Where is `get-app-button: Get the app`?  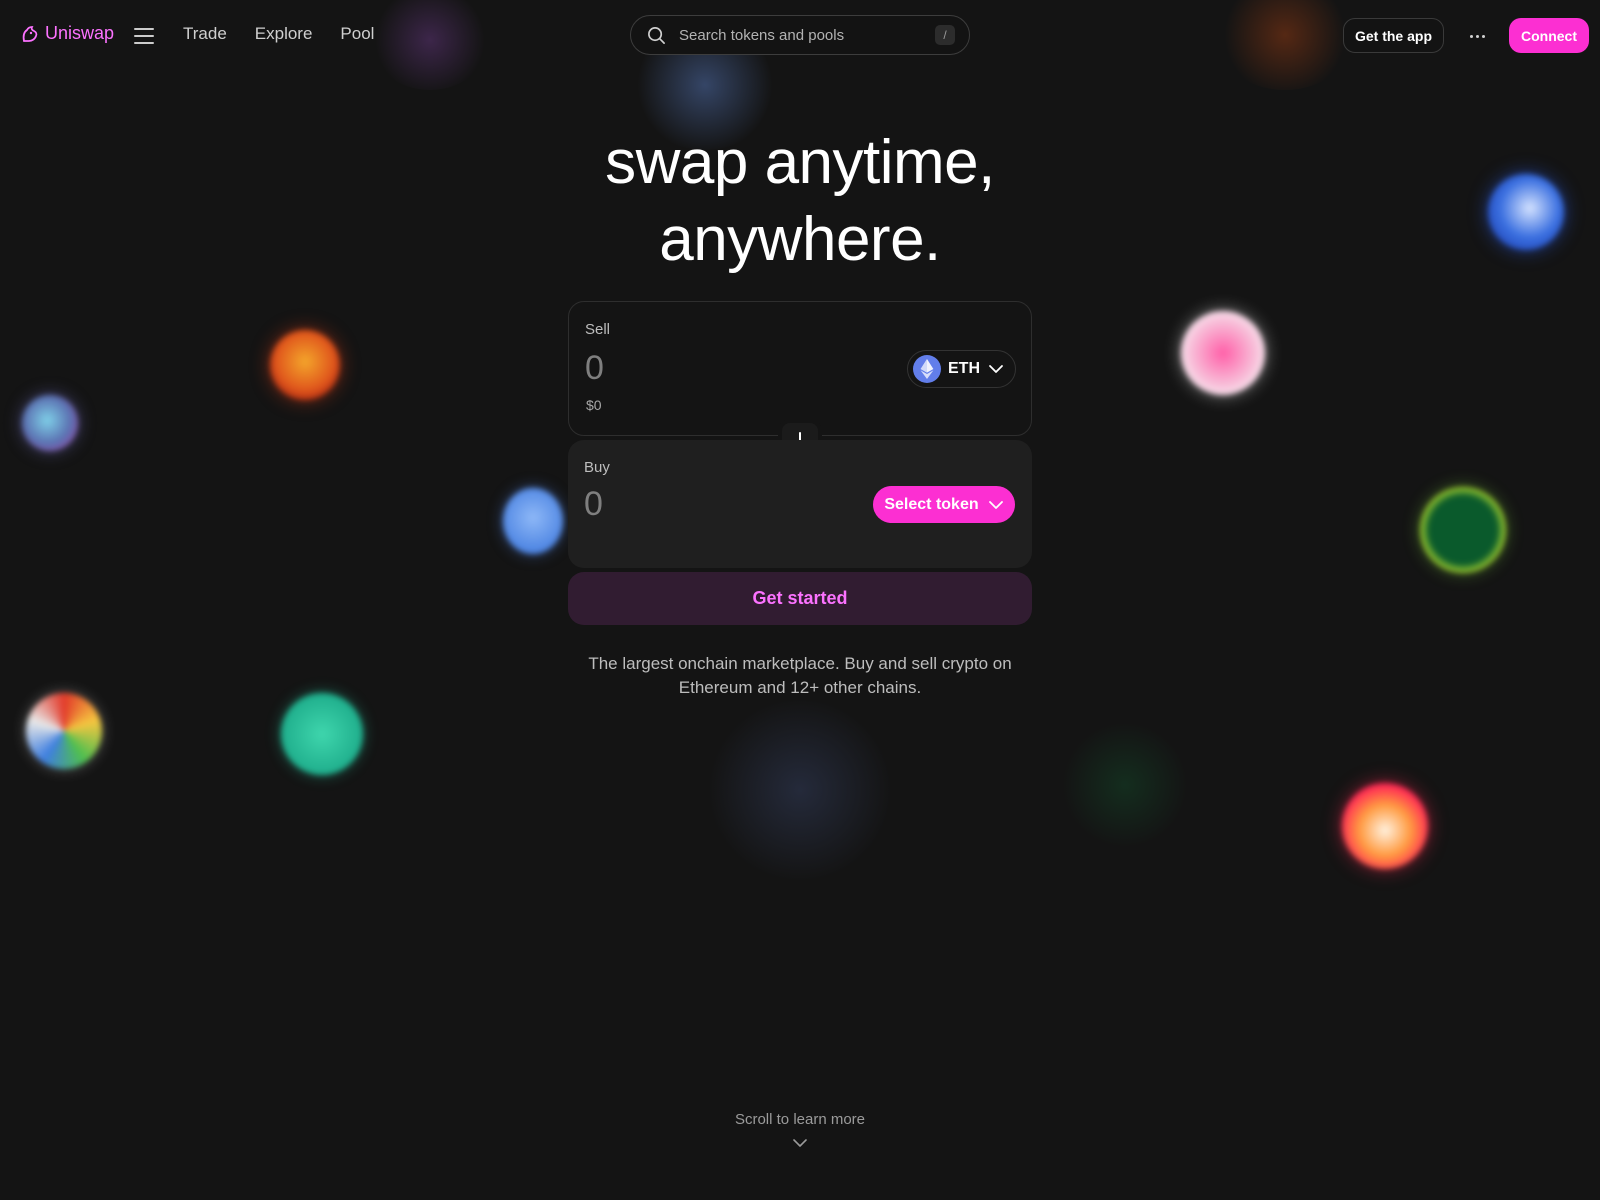 get-app-button: Get the app is located at coordinates (1393, 35).